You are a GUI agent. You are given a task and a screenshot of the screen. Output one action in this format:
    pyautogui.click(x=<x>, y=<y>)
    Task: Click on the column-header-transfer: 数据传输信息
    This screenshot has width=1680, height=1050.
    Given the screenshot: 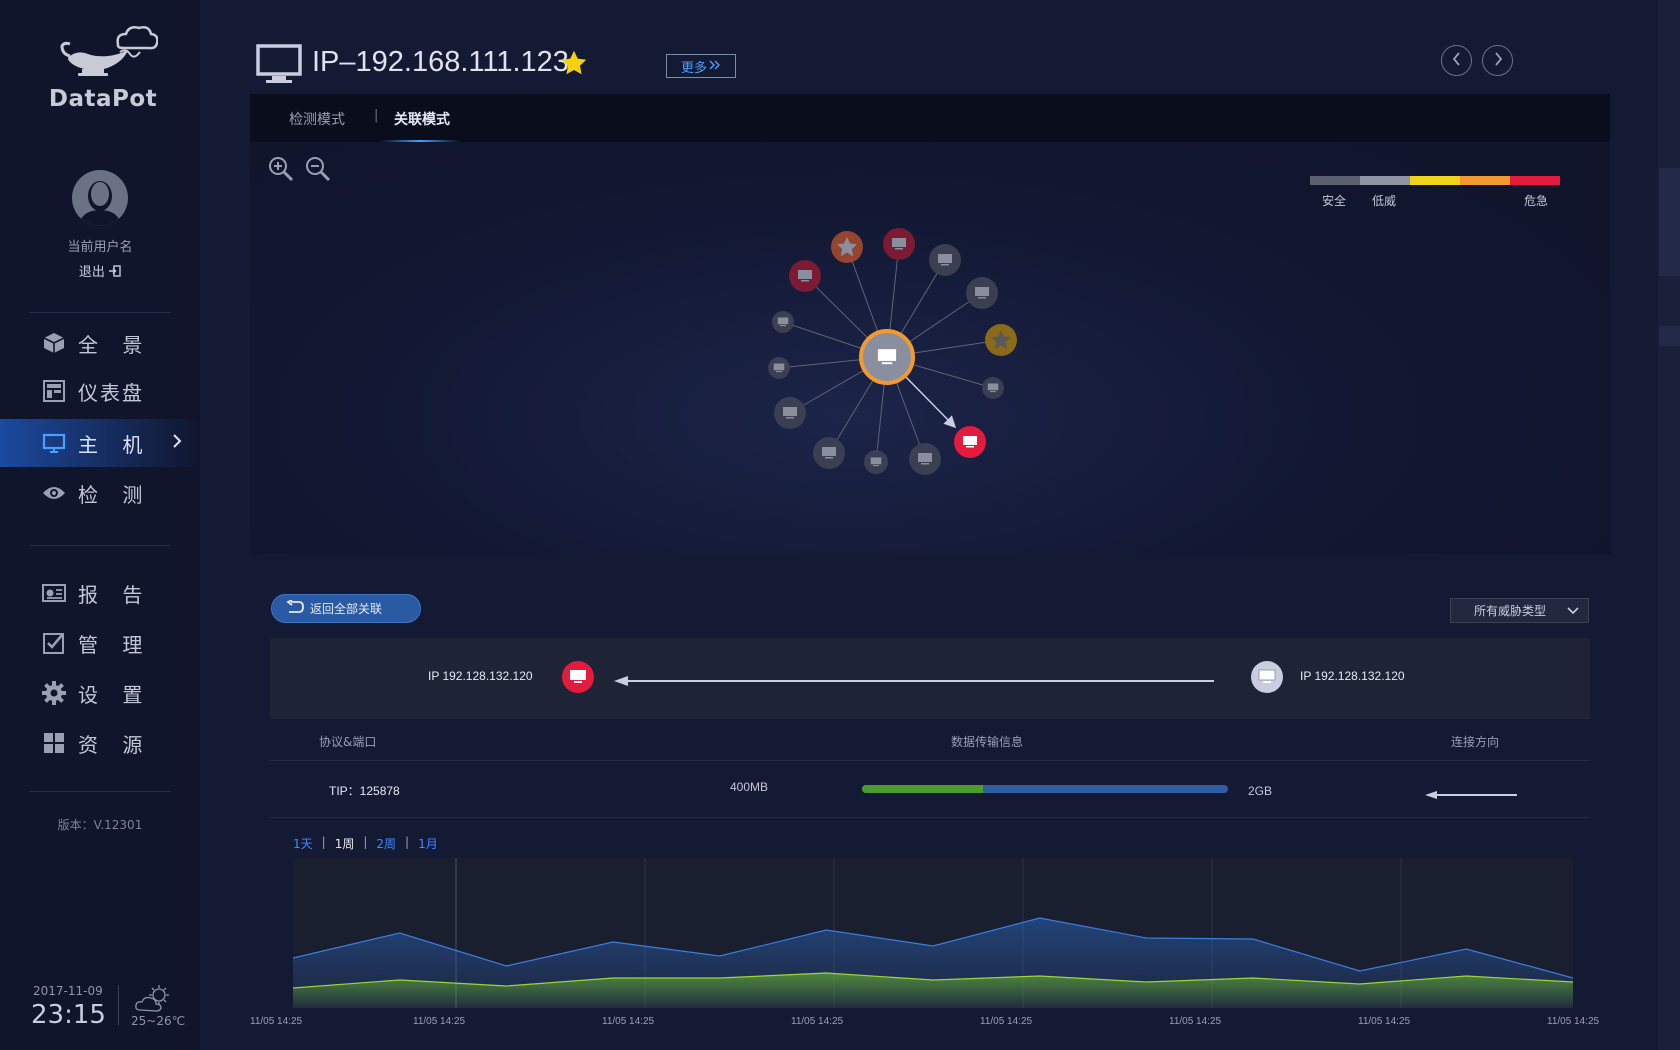 What is the action you would take?
    pyautogui.click(x=987, y=742)
    